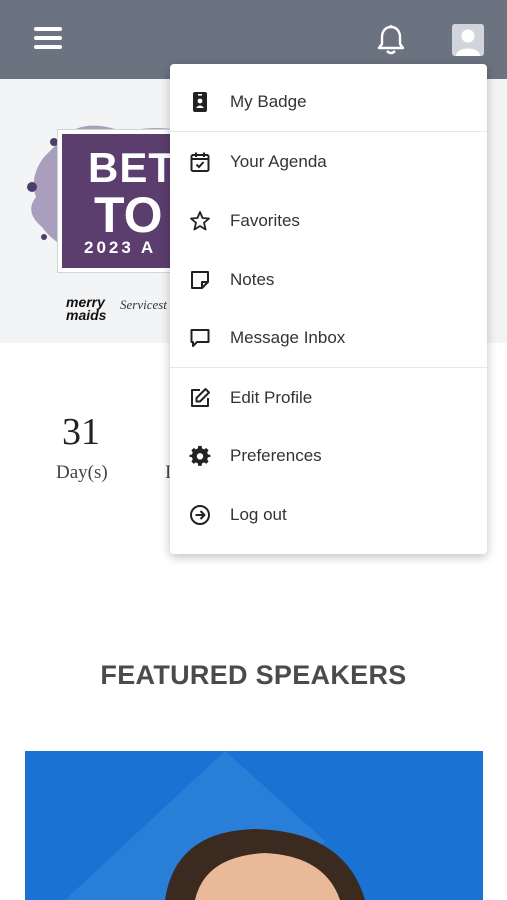  I want to click on countdown-days-label: Day(s), so click(82, 472).